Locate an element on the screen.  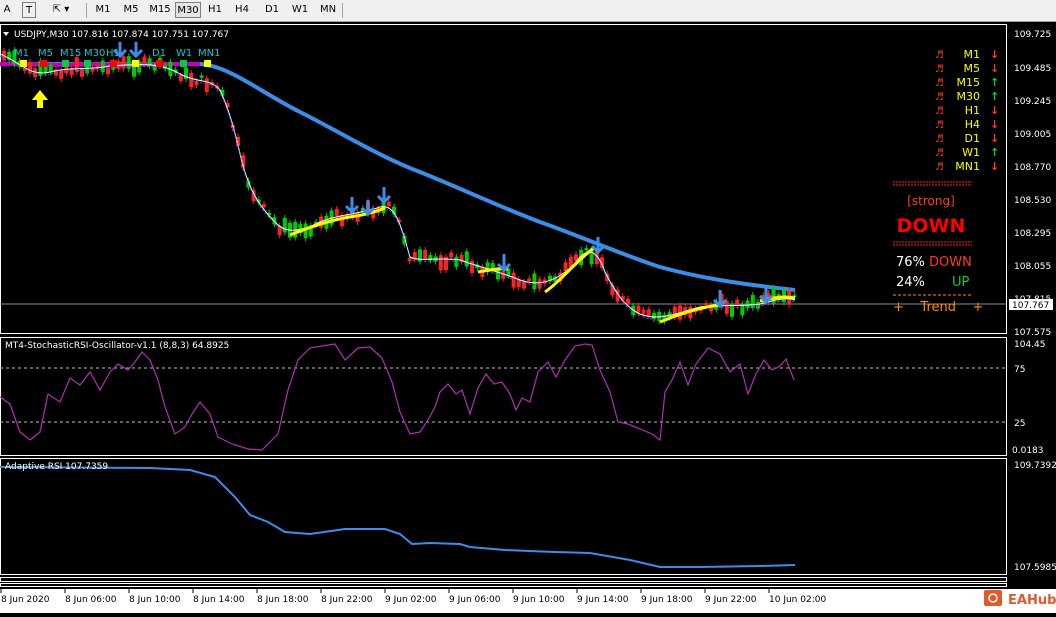
trend-line-yellow is located at coordinates (570, 269).